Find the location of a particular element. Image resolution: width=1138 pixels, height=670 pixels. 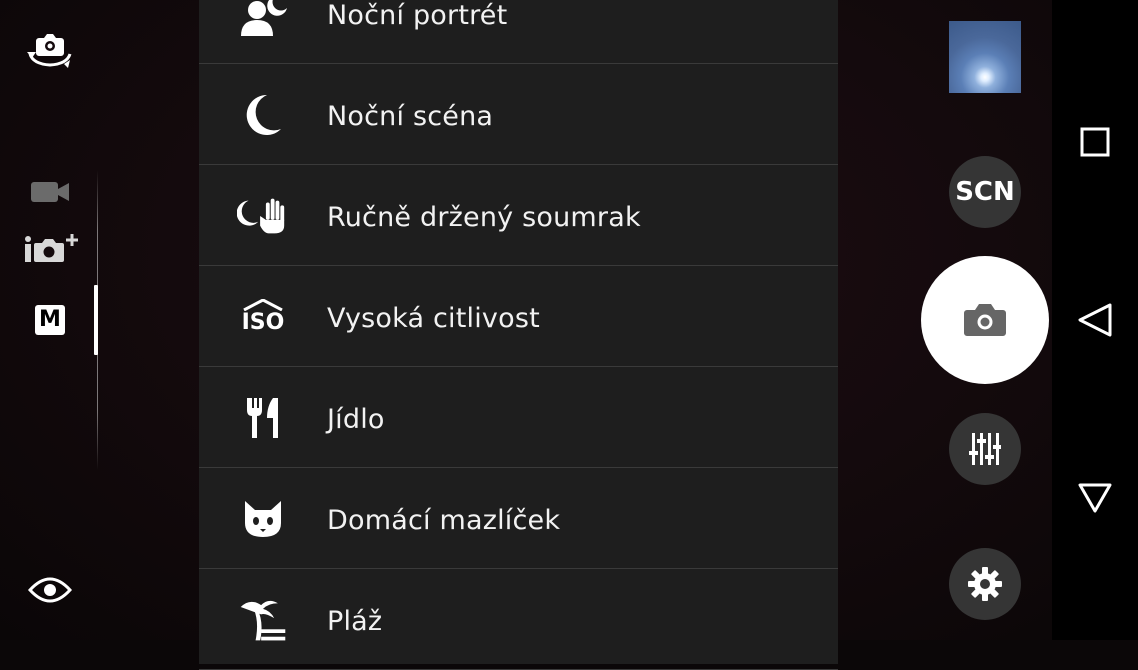

shutter-button is located at coordinates (985, 320).